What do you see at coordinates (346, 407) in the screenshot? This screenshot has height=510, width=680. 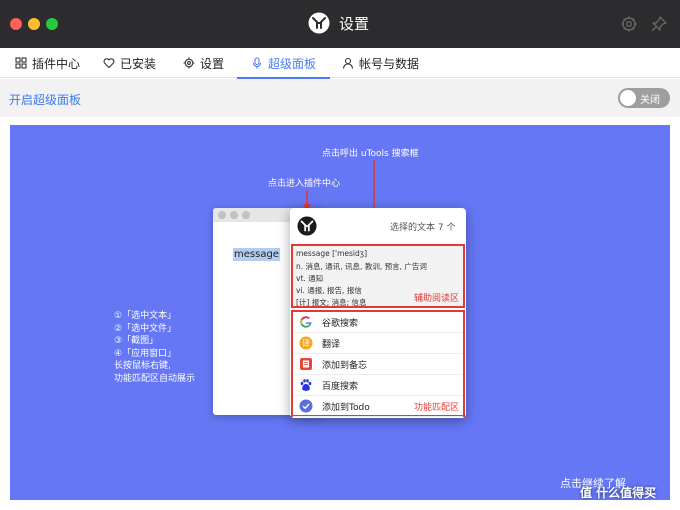 I see `match-item-label: 添加到Todo` at bounding box center [346, 407].